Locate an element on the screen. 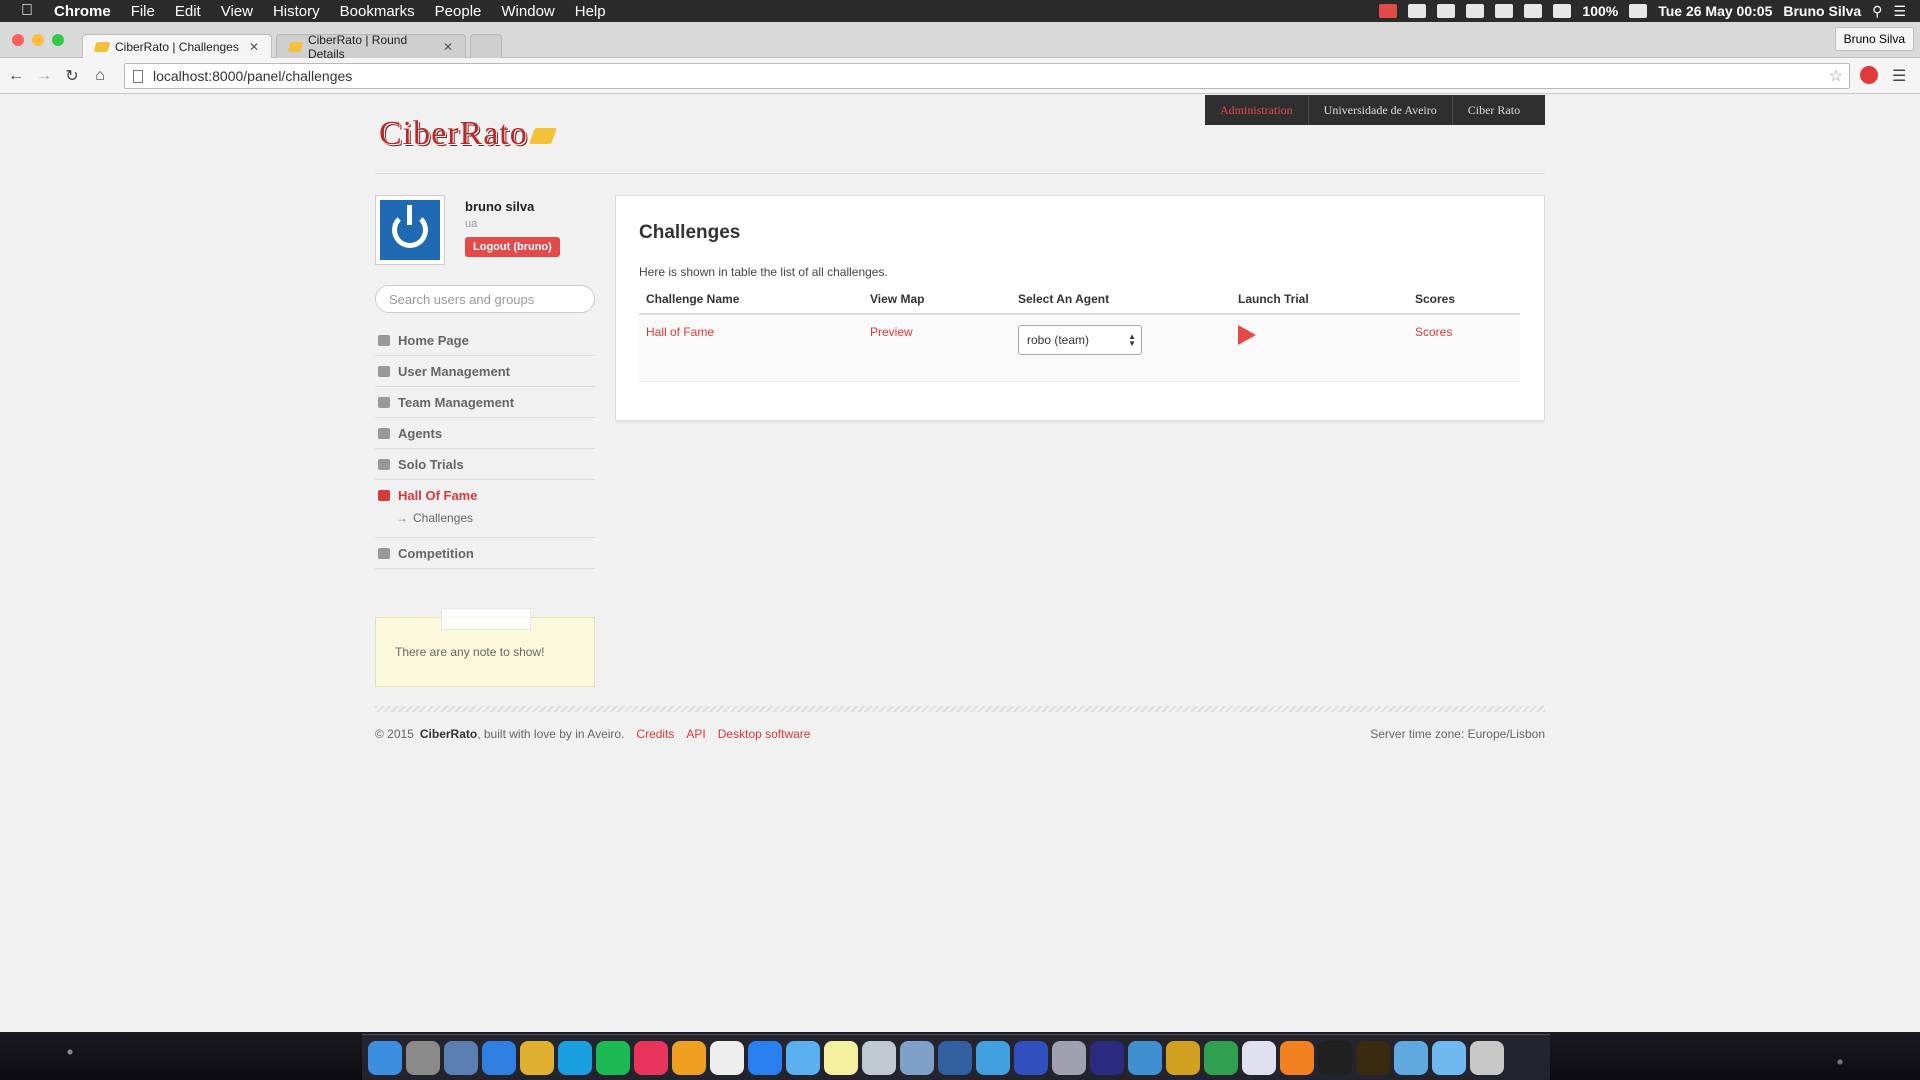 The height and width of the screenshot is (1080, 1920). sidebar-item-hall-of-fame: Hall Of Fame is located at coordinates (485, 495).